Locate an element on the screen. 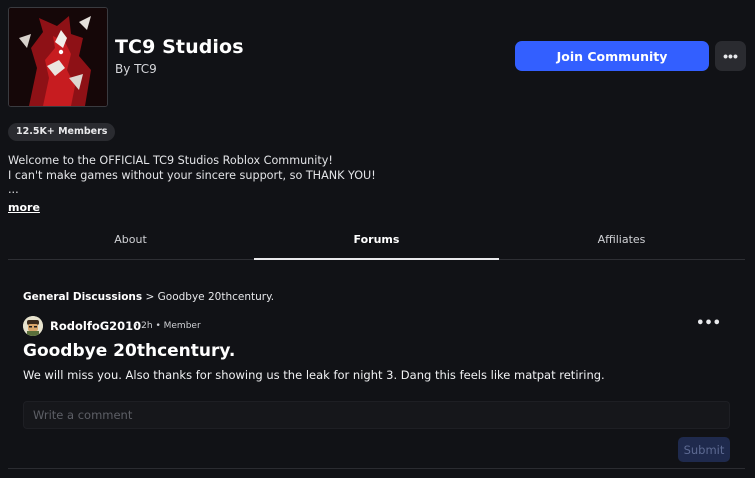 This screenshot has height=478, width=755. post-menu-button: ••• is located at coordinates (708, 323).